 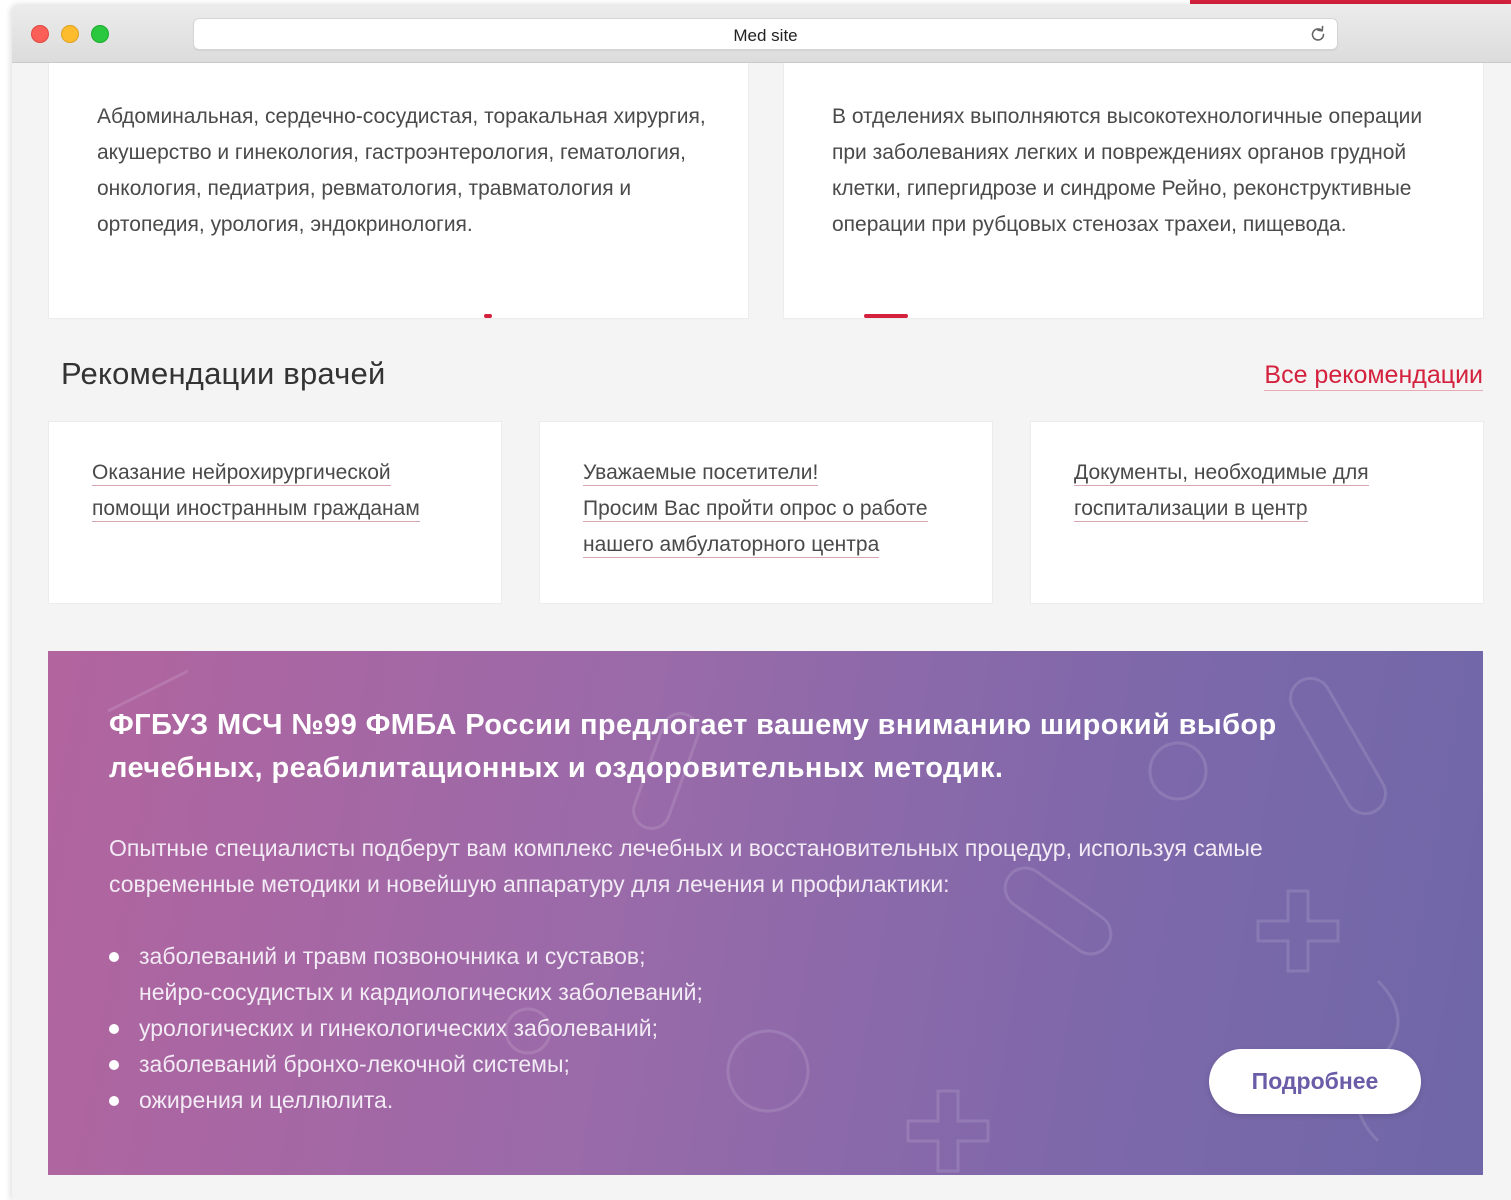 I want to click on title-bar: Med site, so click(x=761, y=33).